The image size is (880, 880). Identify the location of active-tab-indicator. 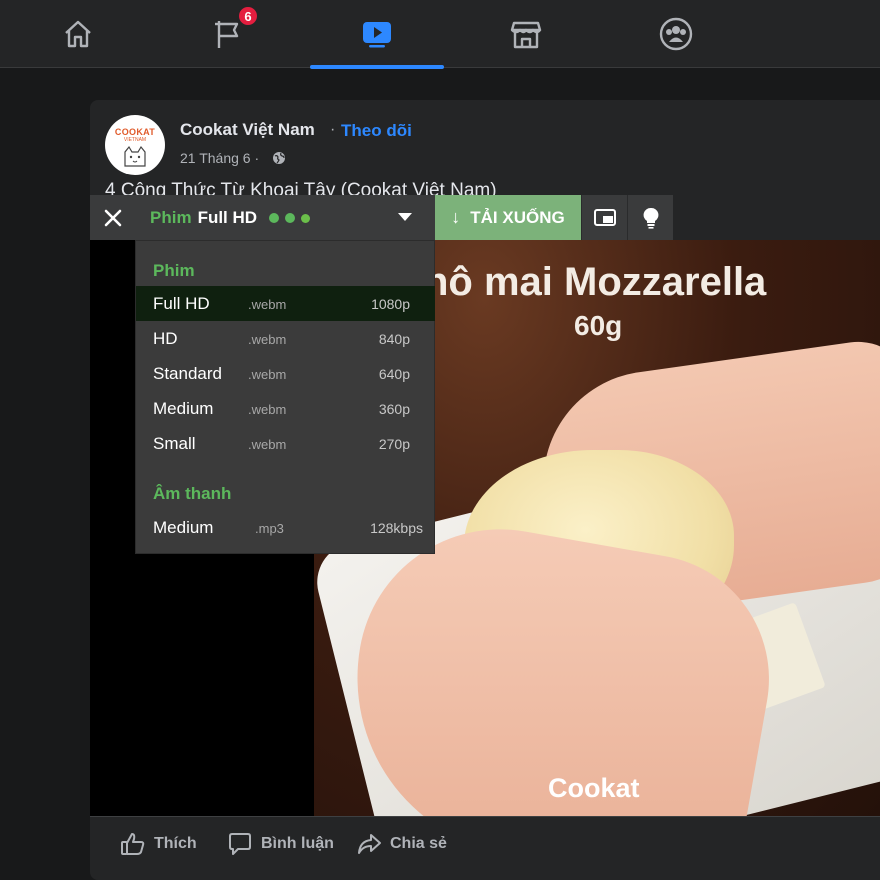
(377, 67).